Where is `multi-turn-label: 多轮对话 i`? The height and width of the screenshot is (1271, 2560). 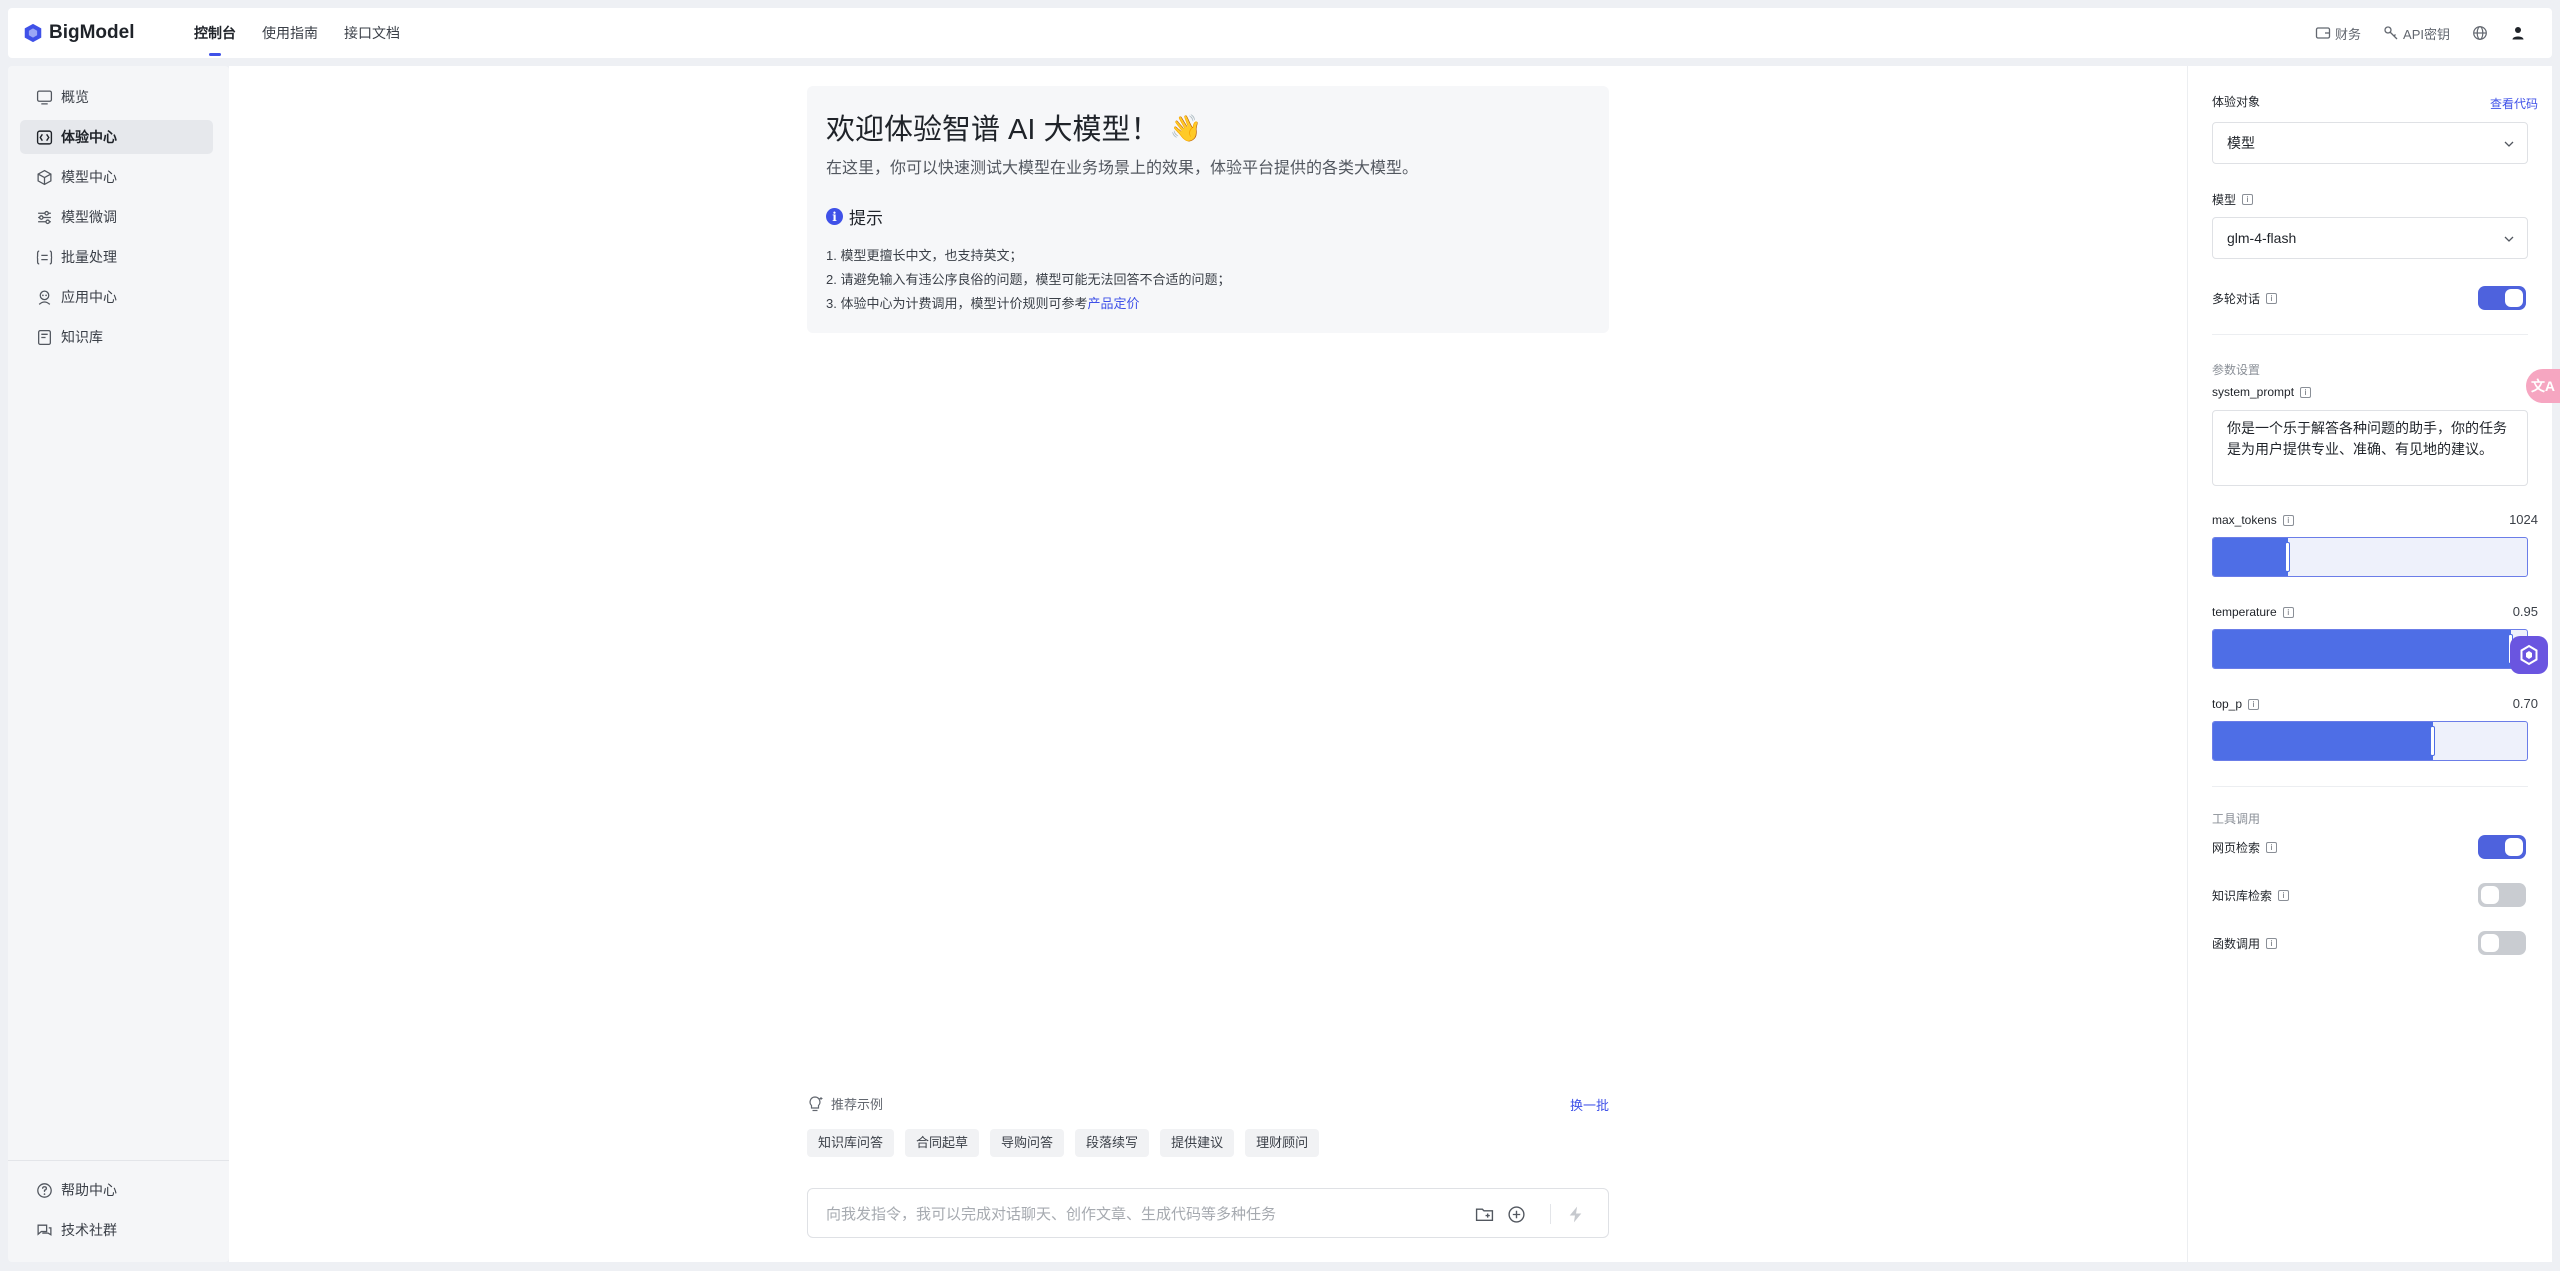
multi-turn-label: 多轮对话 i is located at coordinates (2245, 298).